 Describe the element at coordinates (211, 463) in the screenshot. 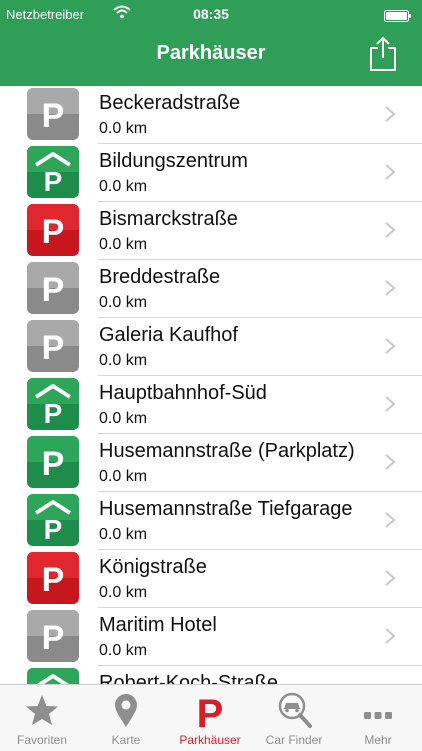

I see `list-item: P Husemannstraße (Parkplatz) 0.0 km` at that location.